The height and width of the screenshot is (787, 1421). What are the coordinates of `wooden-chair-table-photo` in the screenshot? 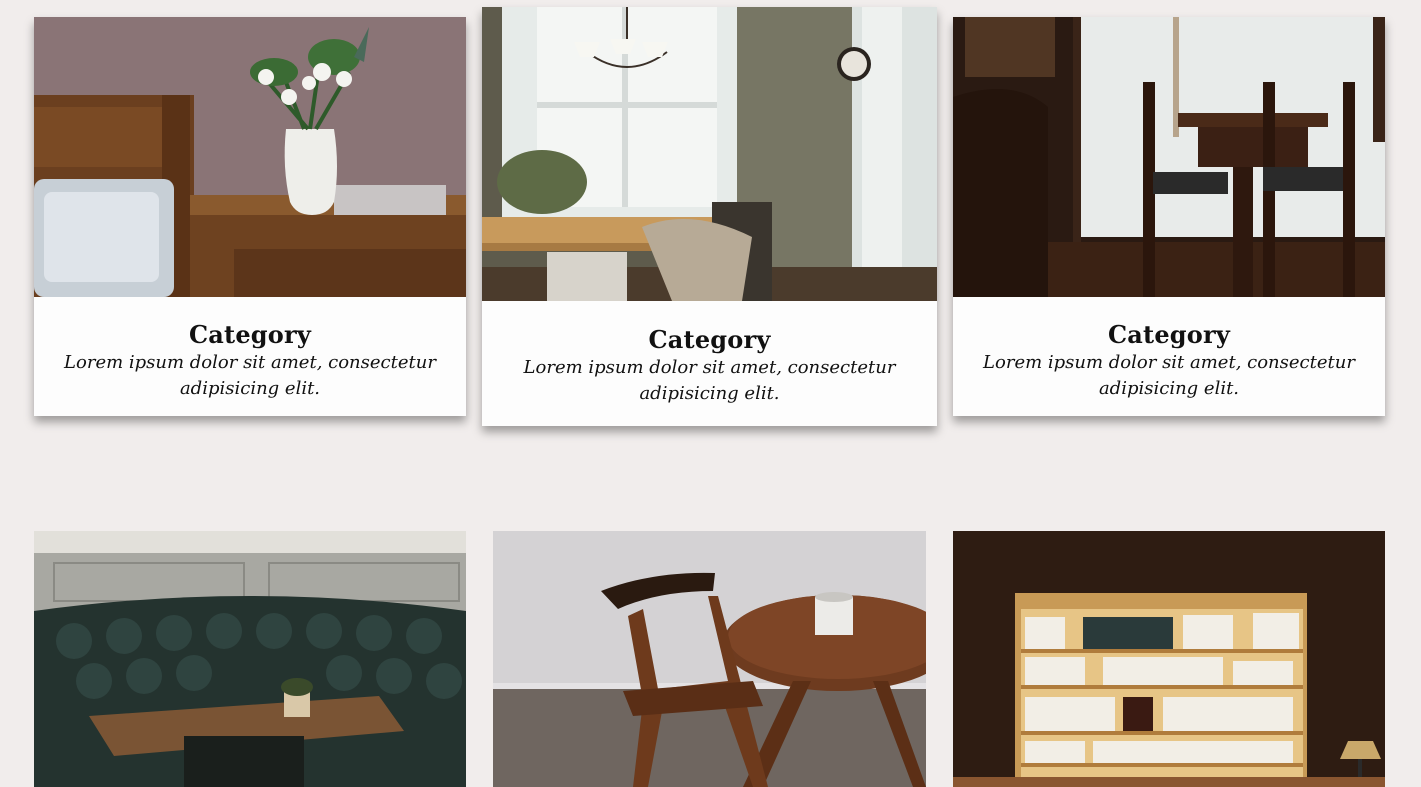 It's located at (709, 659).